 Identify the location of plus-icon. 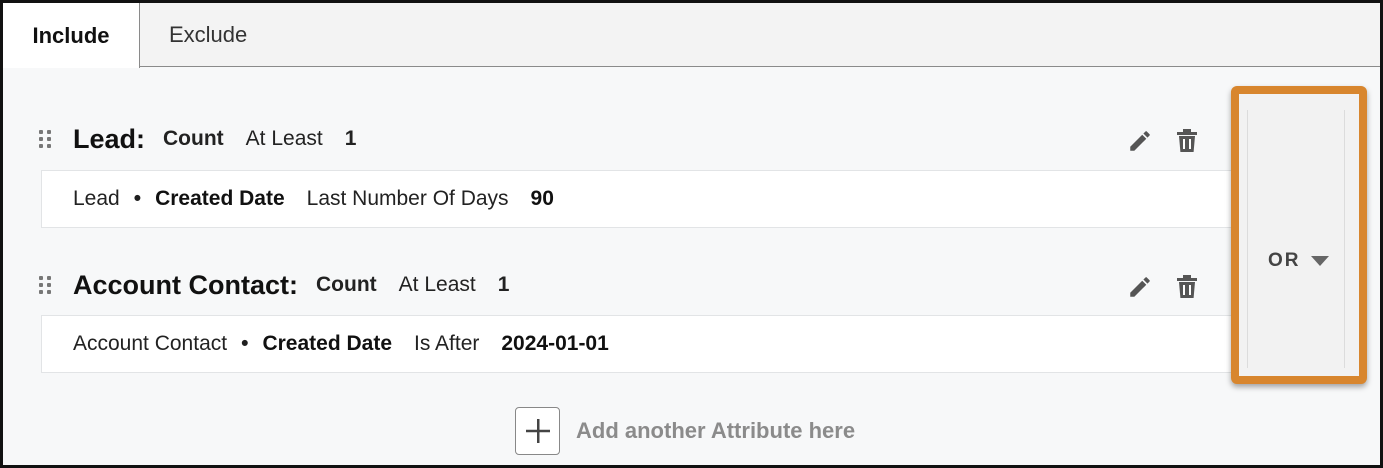
(537, 431).